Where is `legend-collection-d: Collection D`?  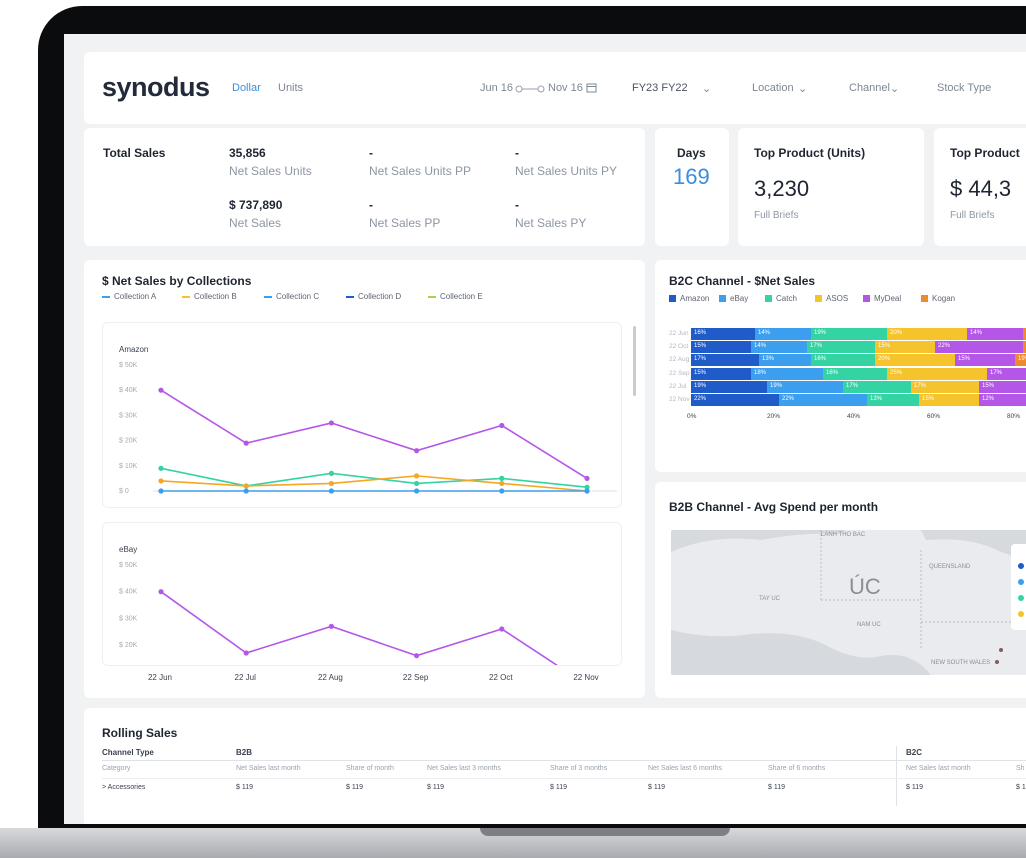
legend-collection-d: Collection D is located at coordinates (373, 296).